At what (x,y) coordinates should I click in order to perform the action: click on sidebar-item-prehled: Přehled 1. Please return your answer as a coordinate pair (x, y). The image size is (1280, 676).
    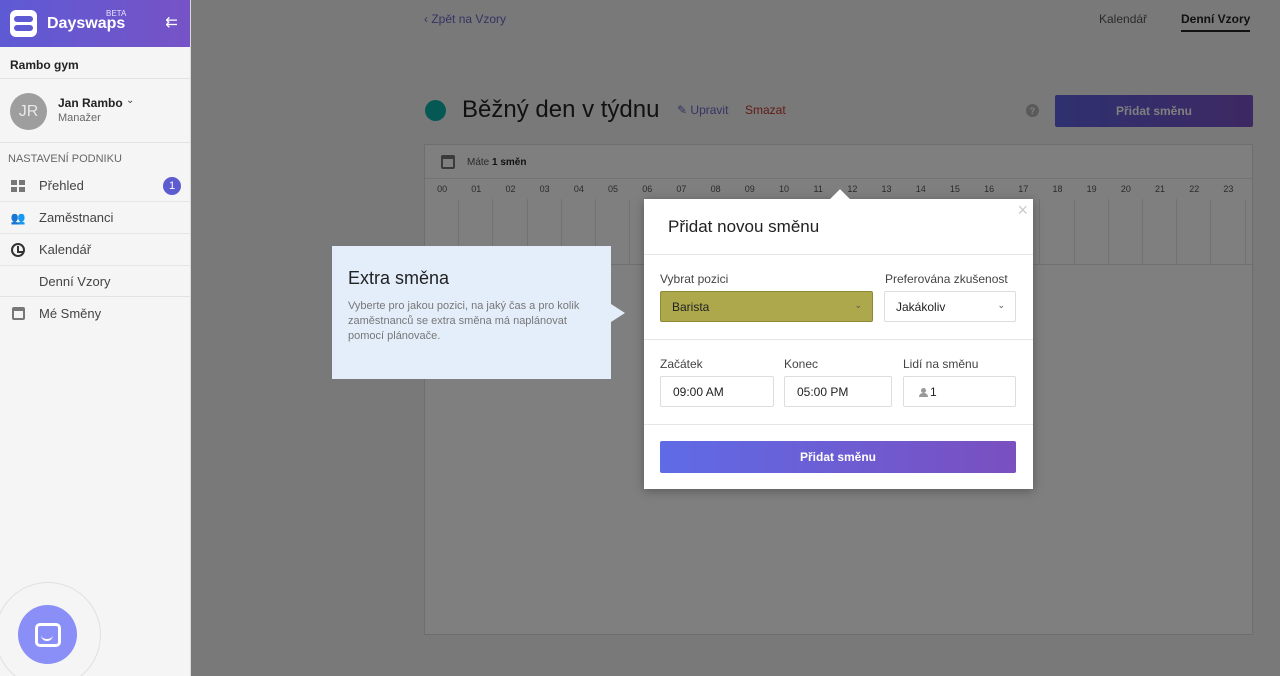
    Looking at the image, I should click on (95, 186).